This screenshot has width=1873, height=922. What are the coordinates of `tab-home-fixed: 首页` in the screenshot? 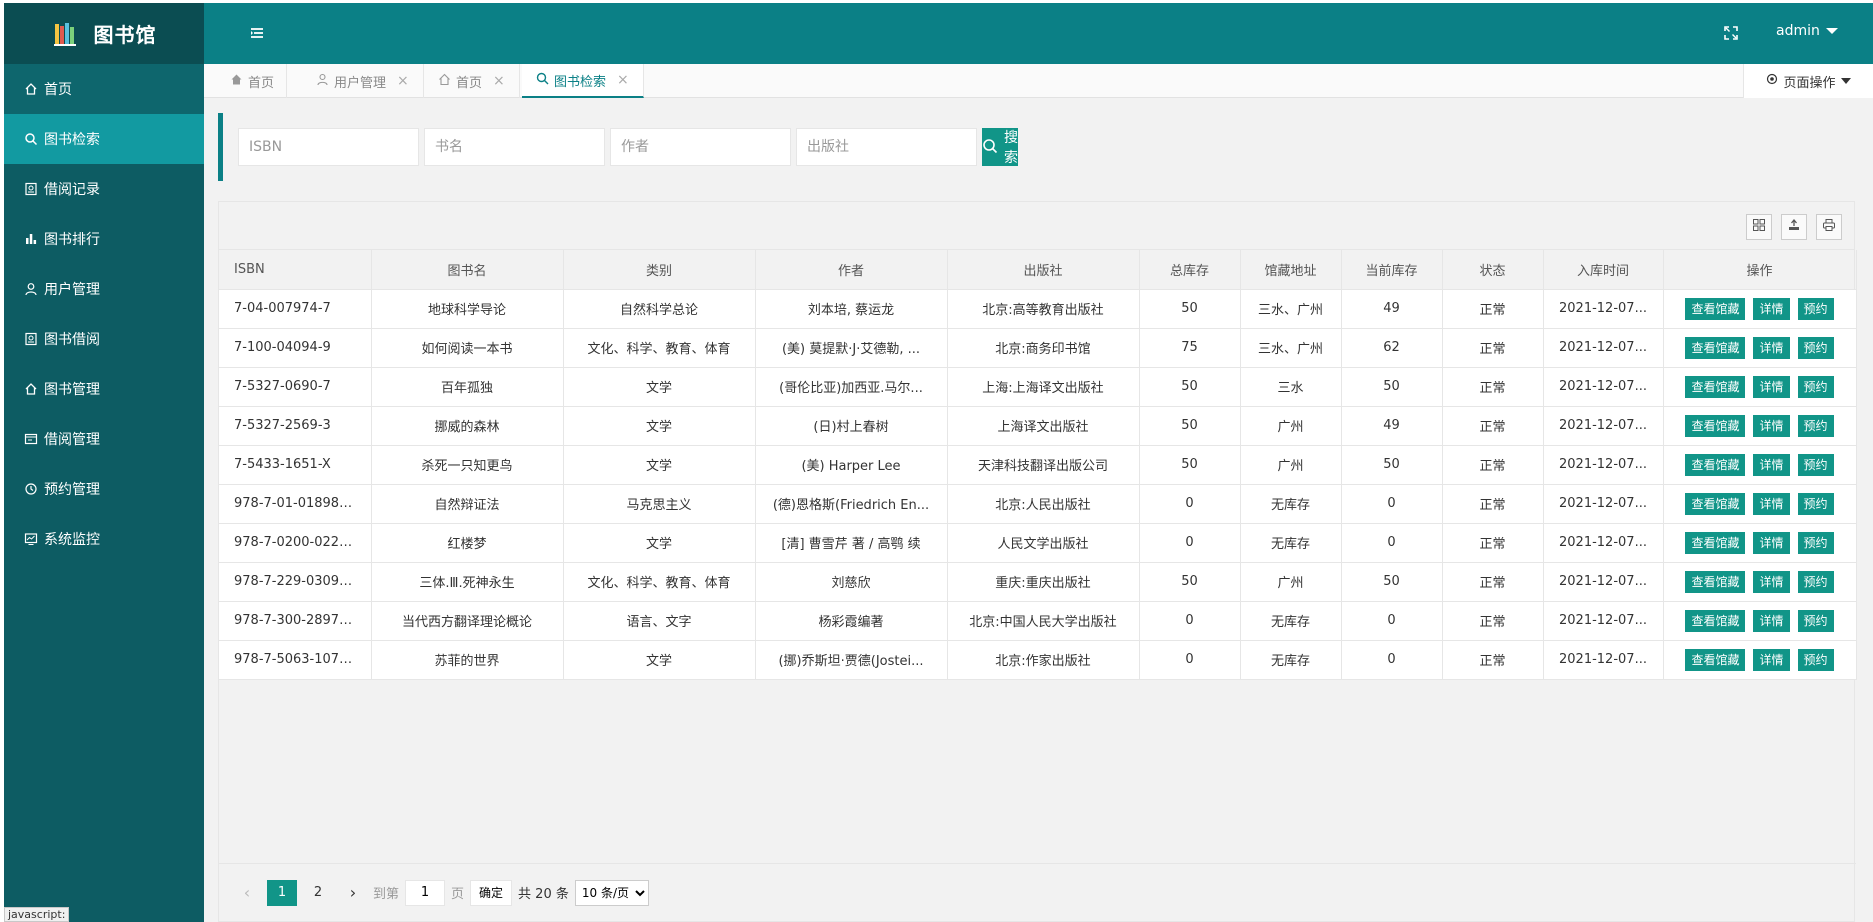 It's located at (253, 81).